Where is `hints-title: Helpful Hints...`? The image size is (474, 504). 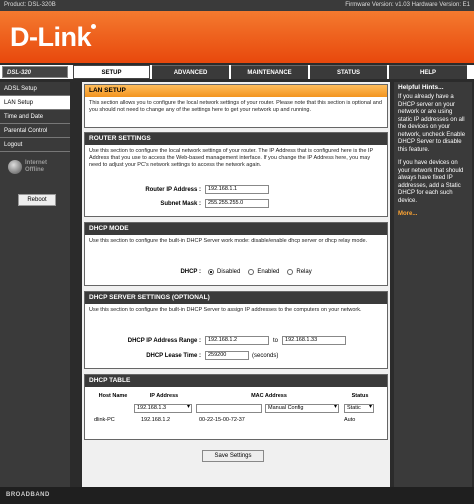 hints-title: Helpful Hints... is located at coordinates (421, 87).